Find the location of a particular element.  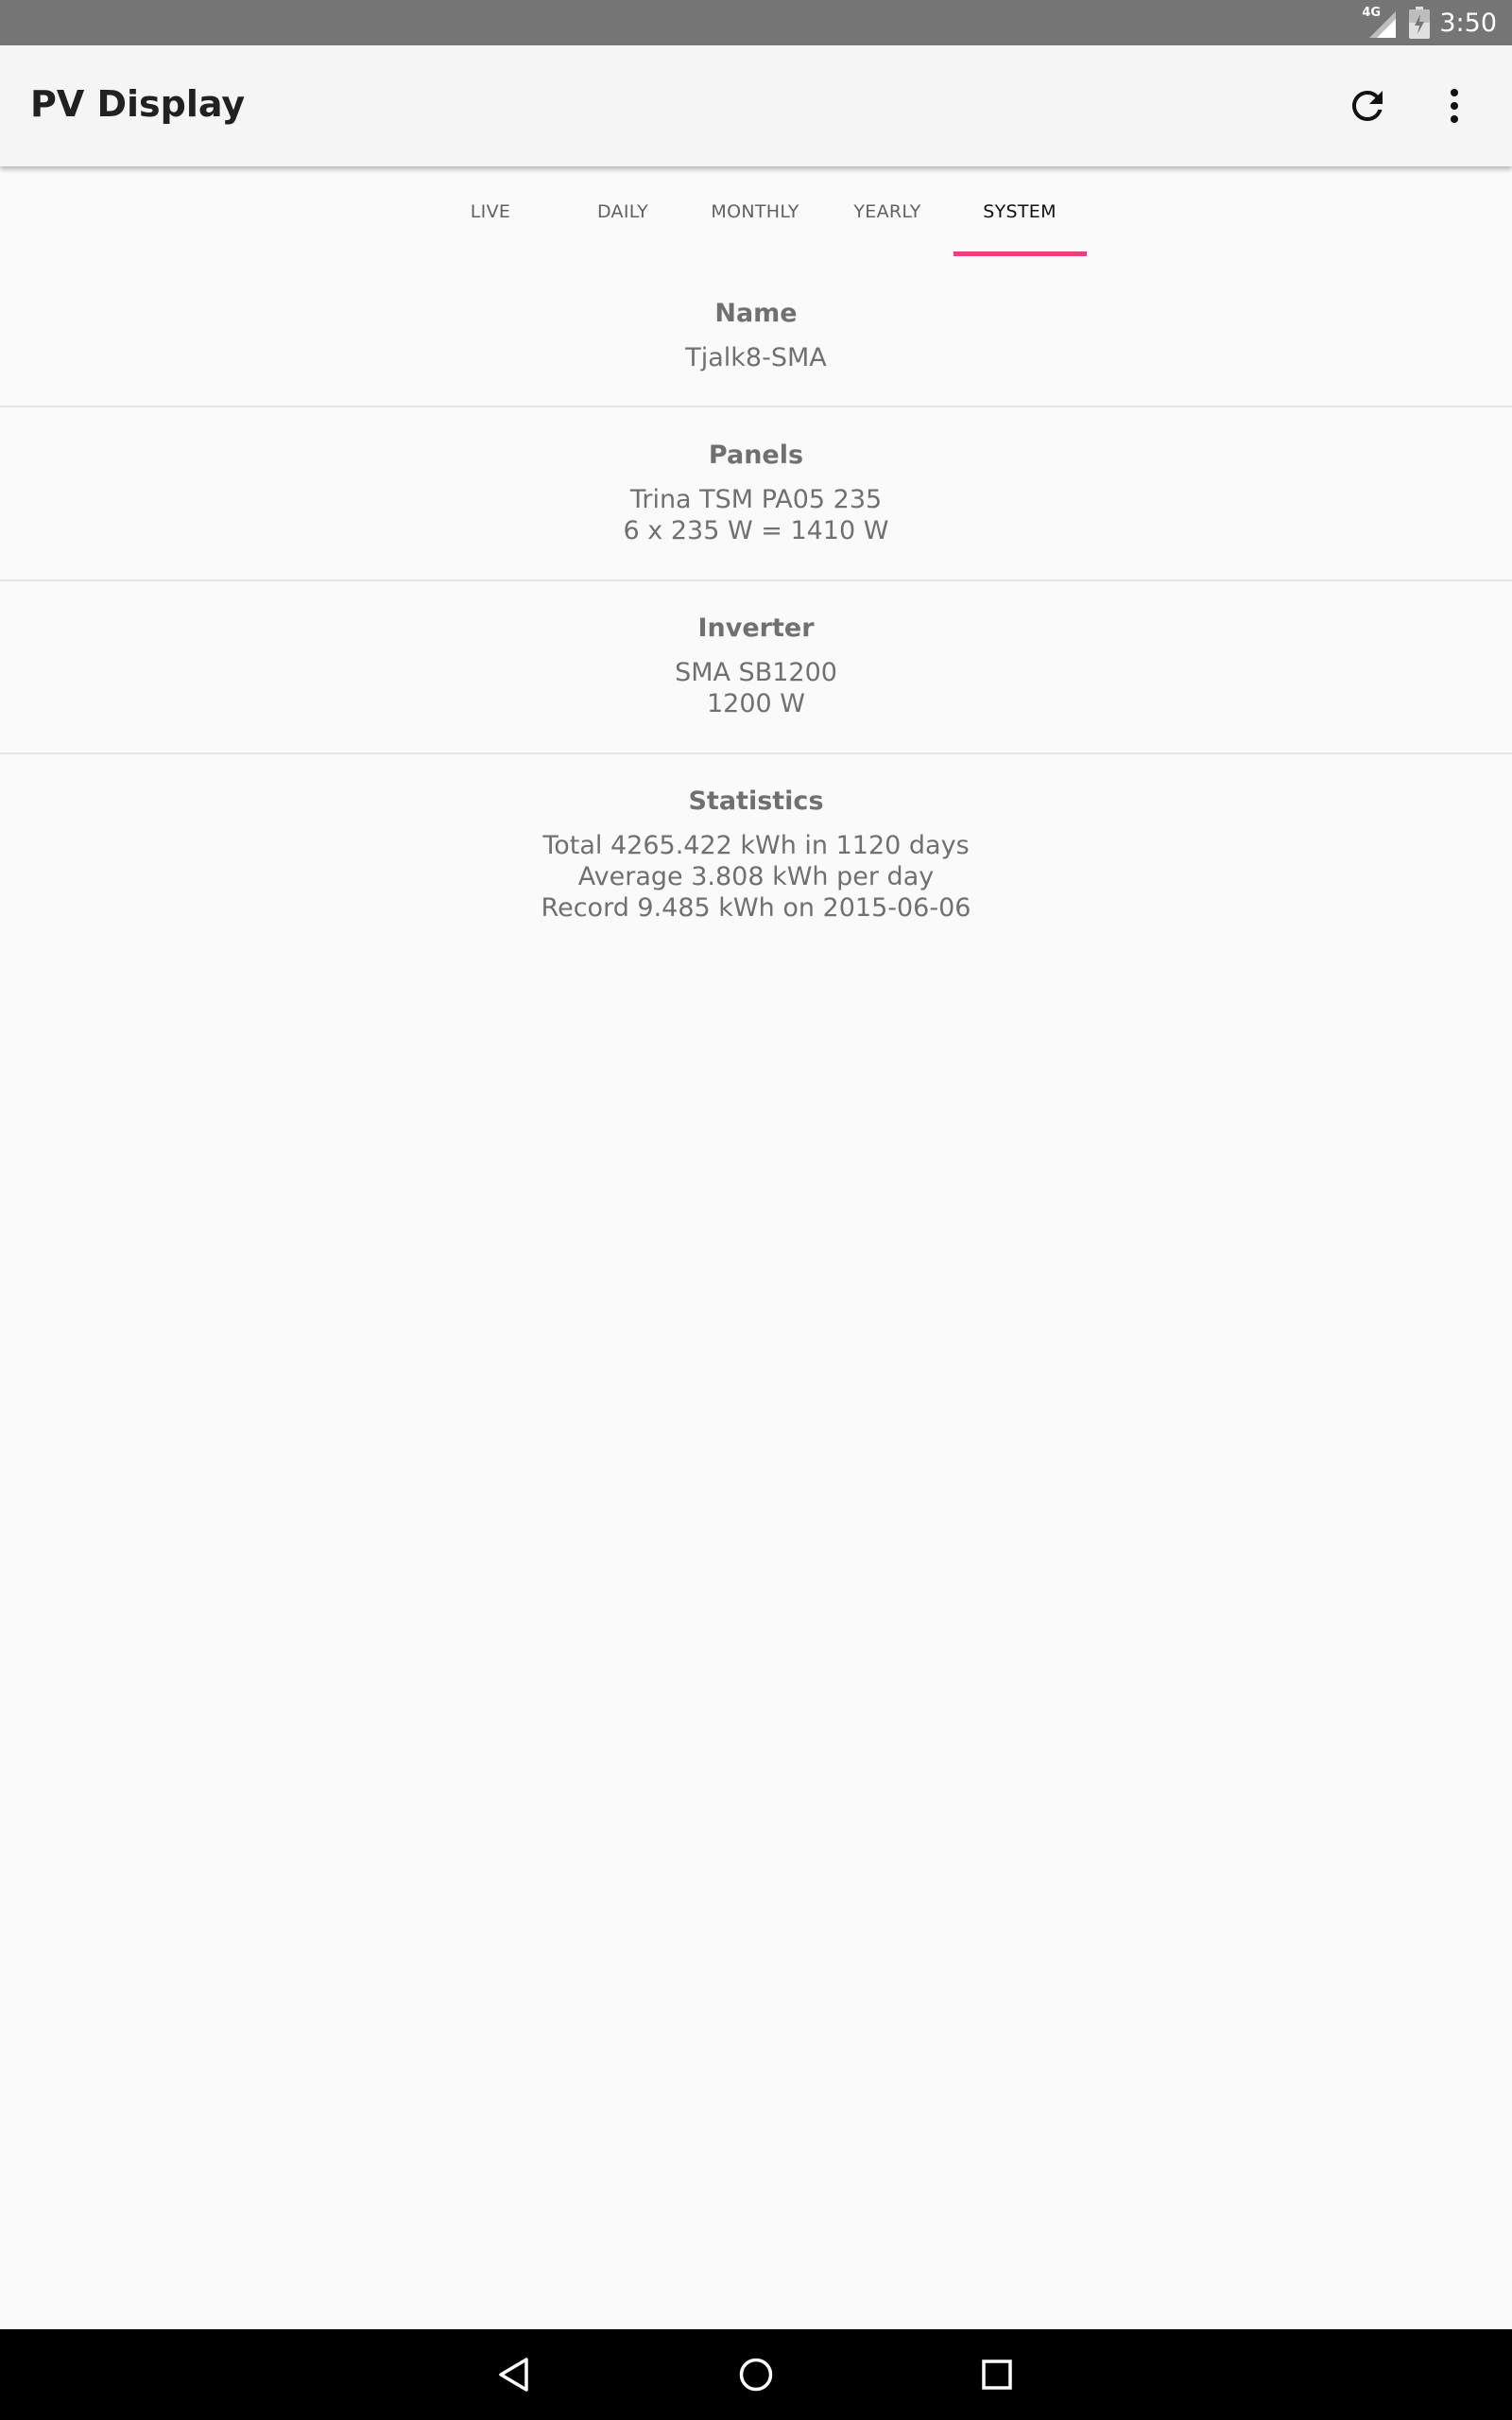

tab-bar: LIVE DAILY MONTHLY YEARLY SYSTEM is located at coordinates (756, 211).